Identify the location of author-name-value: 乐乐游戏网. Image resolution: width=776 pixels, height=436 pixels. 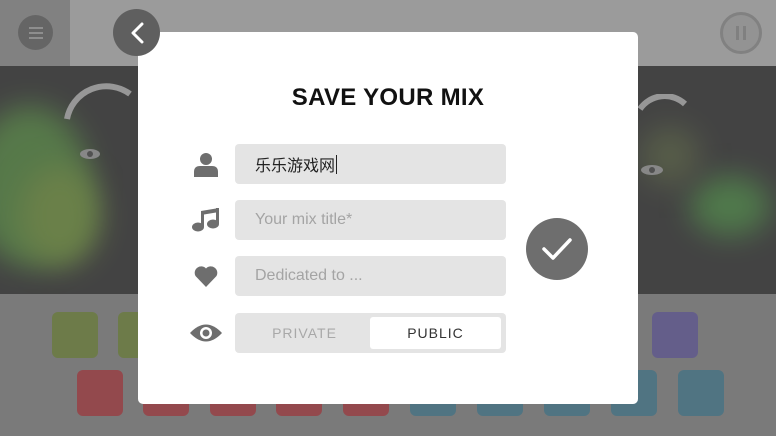
(295, 166).